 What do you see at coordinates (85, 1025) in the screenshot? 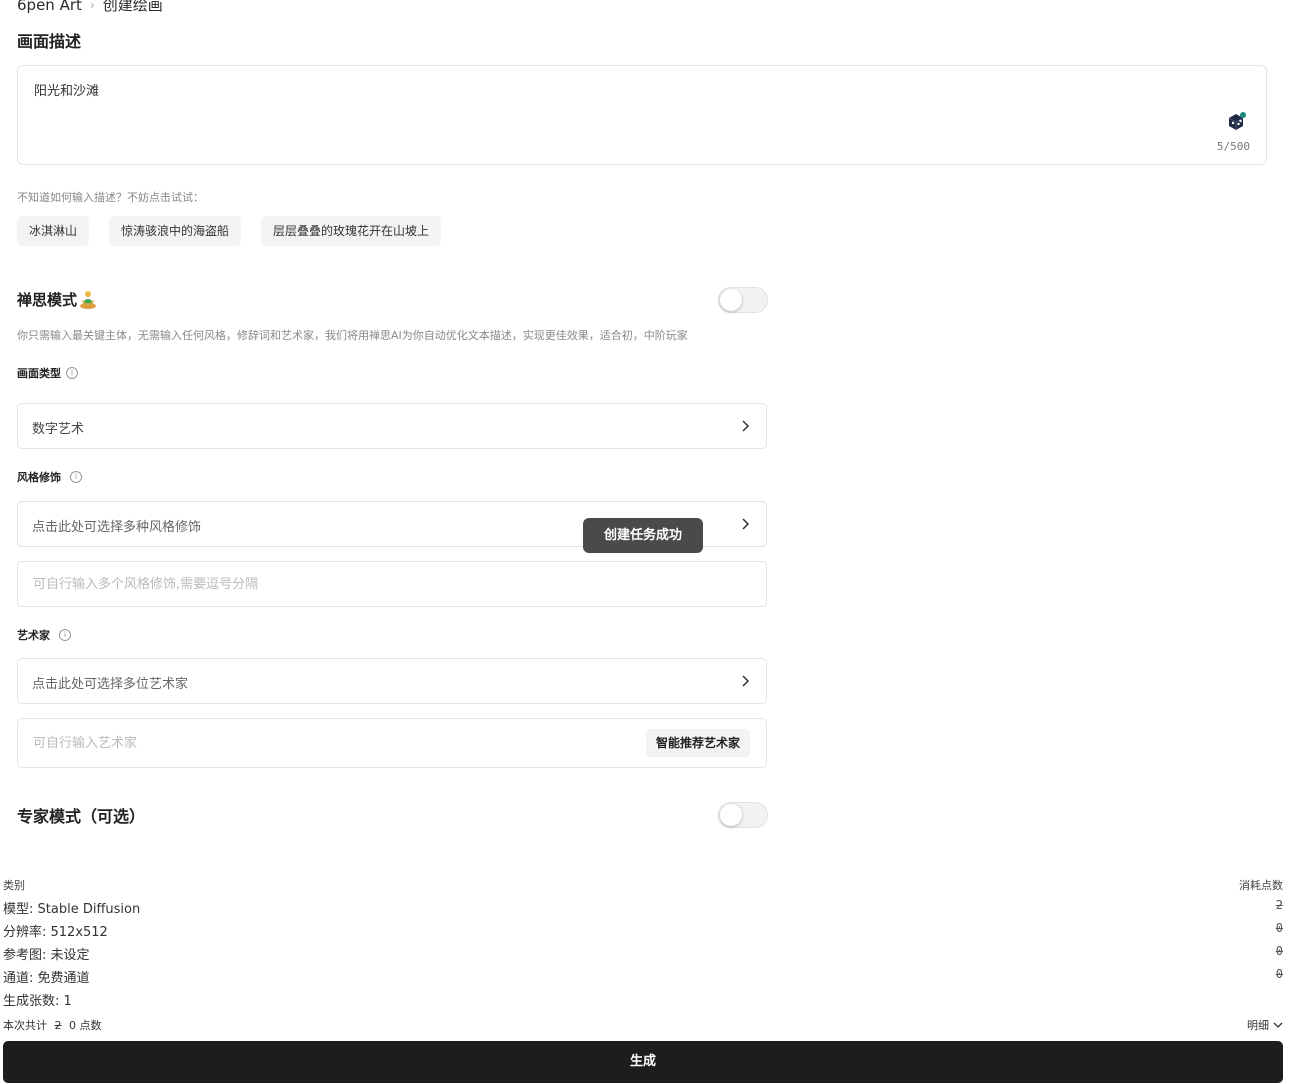
I see `total-value: 0 点数` at bounding box center [85, 1025].